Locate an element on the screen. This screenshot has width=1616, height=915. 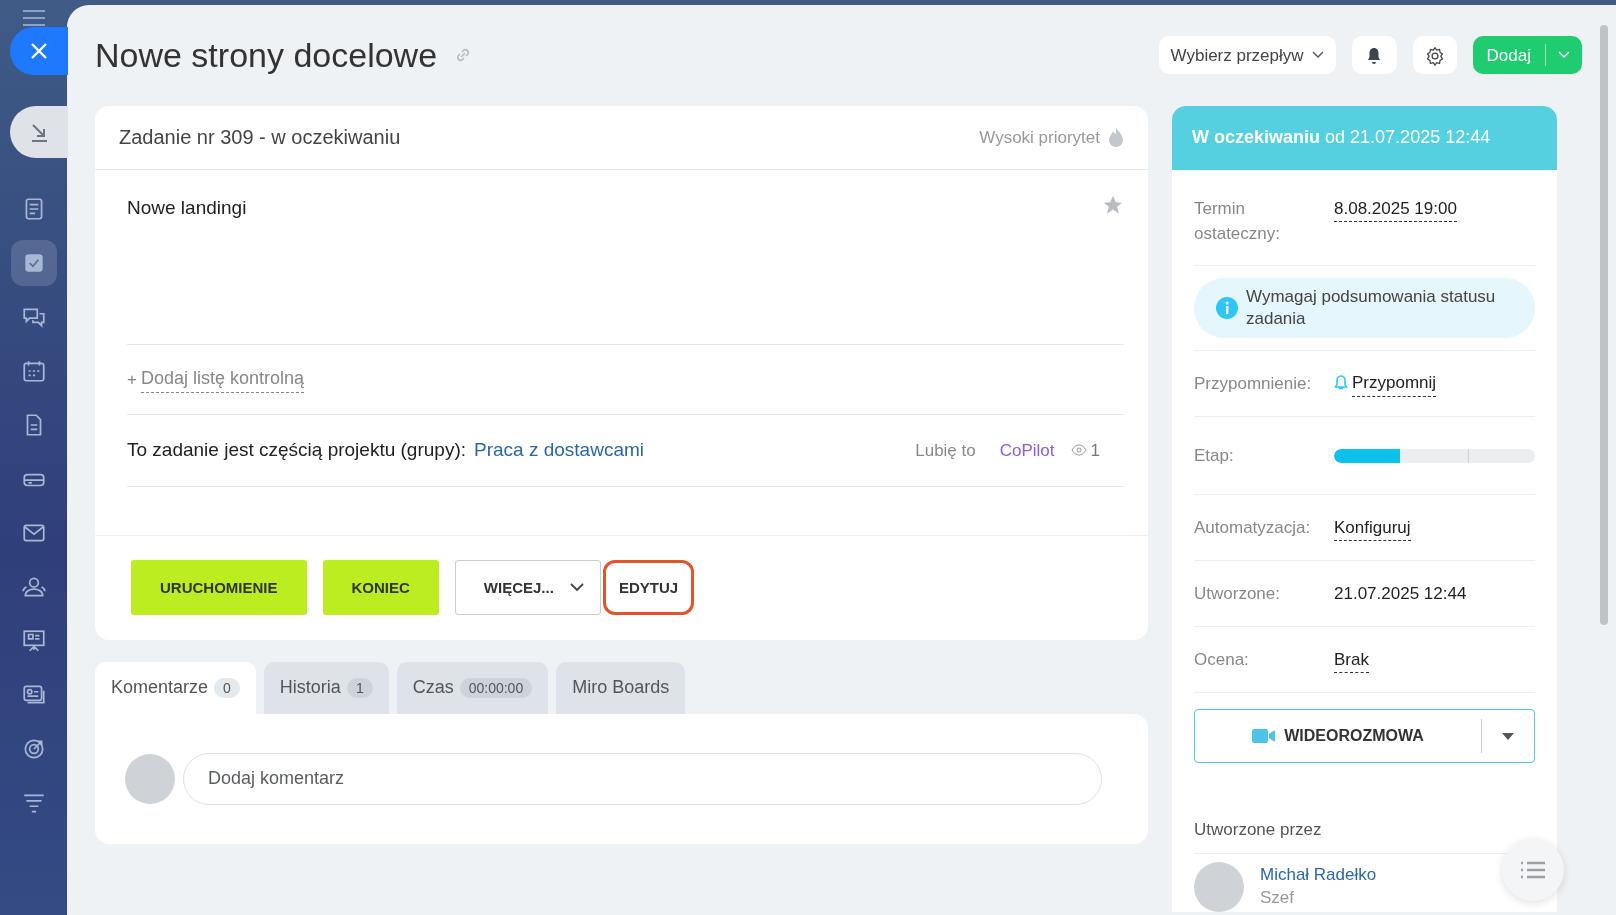
project-label: To zadanie jest częścią projektu (grupy): is located at coordinates (296, 450).